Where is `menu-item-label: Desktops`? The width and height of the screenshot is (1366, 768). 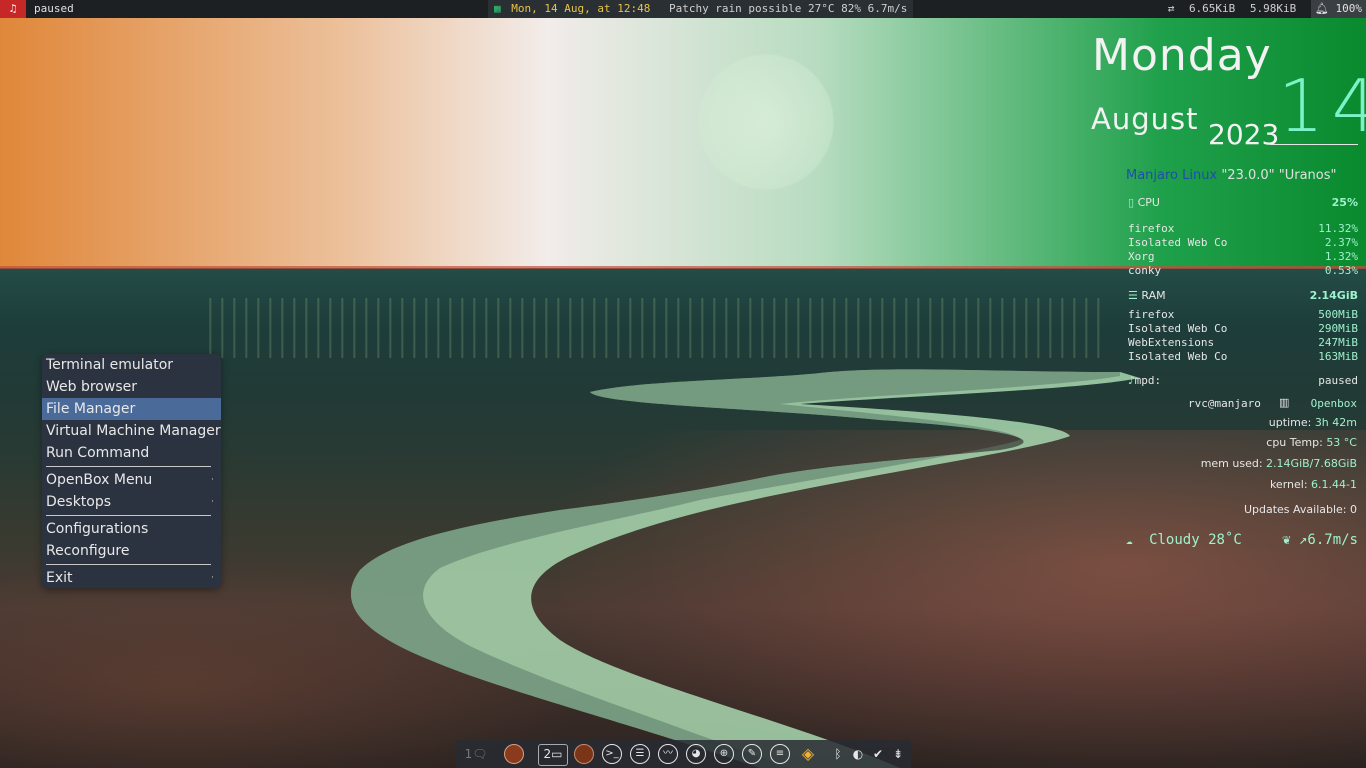 menu-item-label: Desktops is located at coordinates (79, 502).